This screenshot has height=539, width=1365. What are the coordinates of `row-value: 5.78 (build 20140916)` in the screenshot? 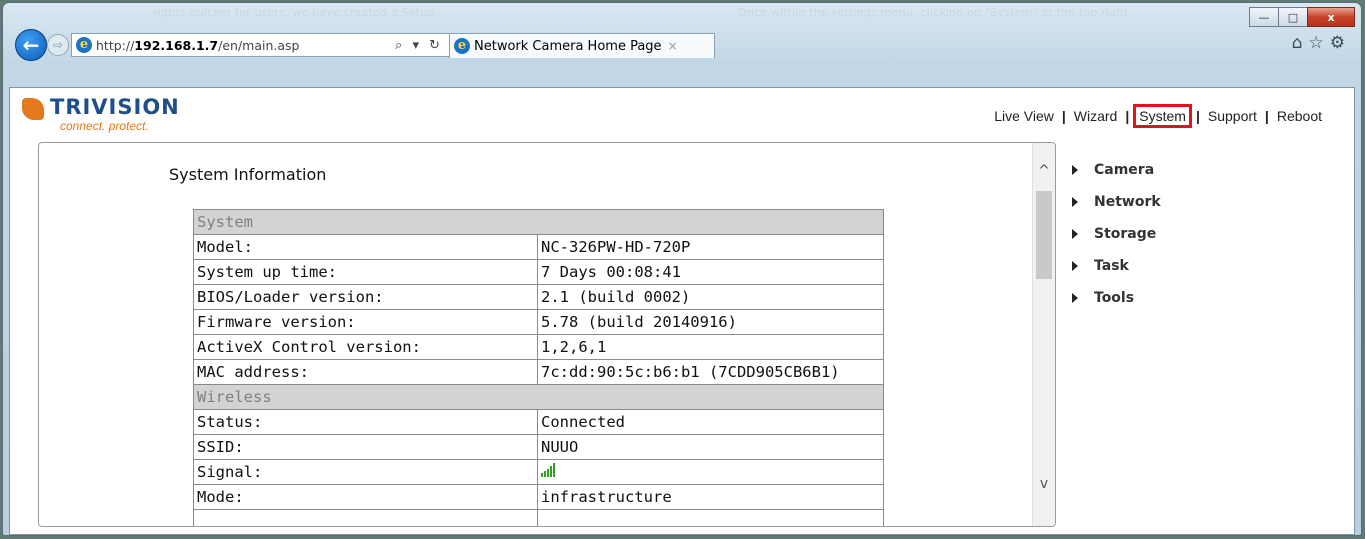 It's located at (710, 322).